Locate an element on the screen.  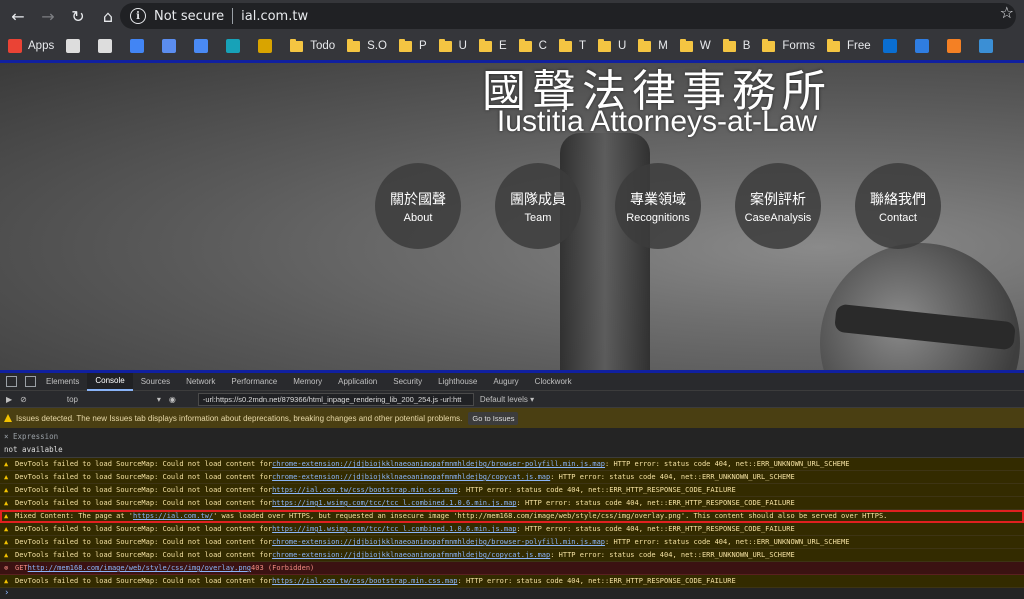
stack-icon is located at coordinates (953, 46).